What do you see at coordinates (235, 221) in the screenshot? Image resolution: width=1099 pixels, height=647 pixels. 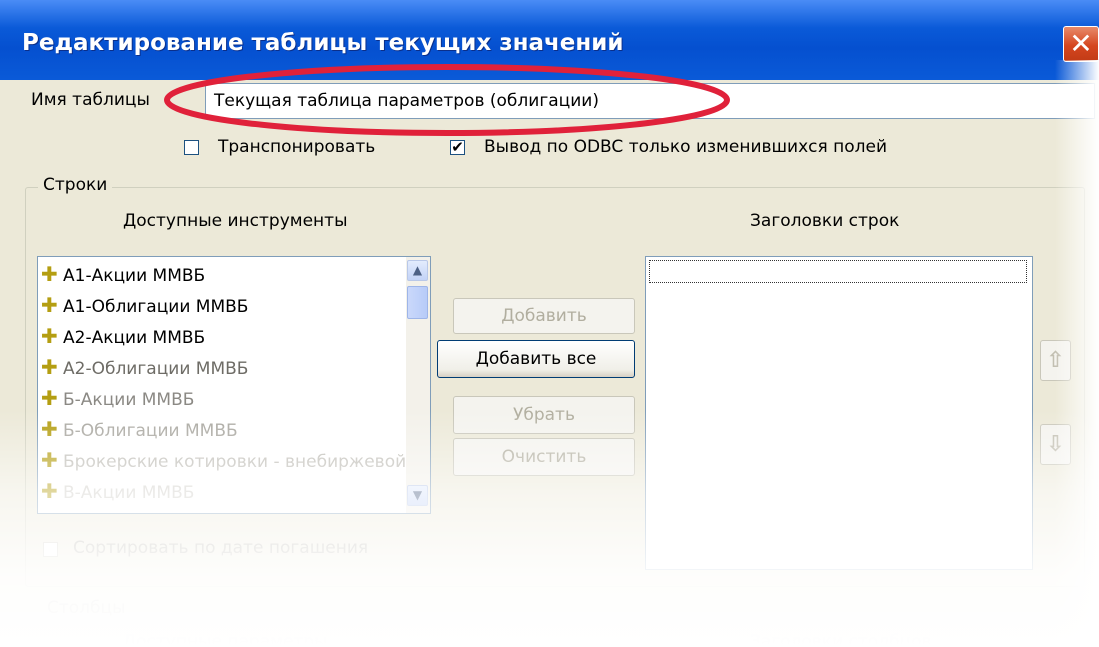 I see `available-instruments-header: Доступные инструменты` at bounding box center [235, 221].